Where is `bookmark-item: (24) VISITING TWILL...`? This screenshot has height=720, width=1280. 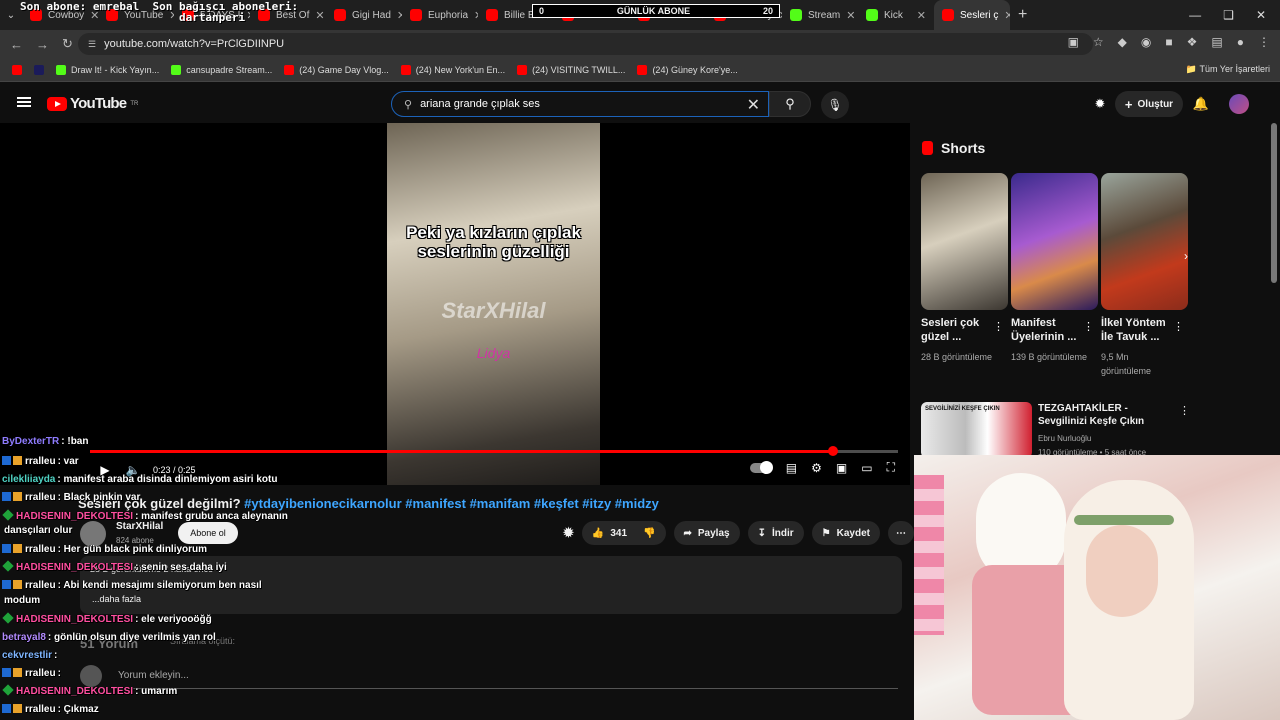
bookmark-item: (24) VISITING TWILL... is located at coordinates (571, 69).